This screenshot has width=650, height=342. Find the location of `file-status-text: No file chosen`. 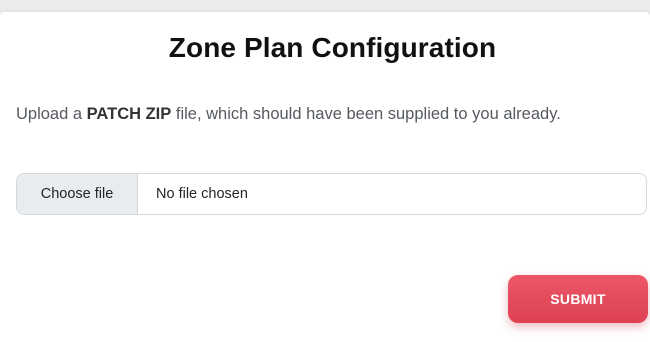

file-status-text: No file chosen is located at coordinates (202, 194).